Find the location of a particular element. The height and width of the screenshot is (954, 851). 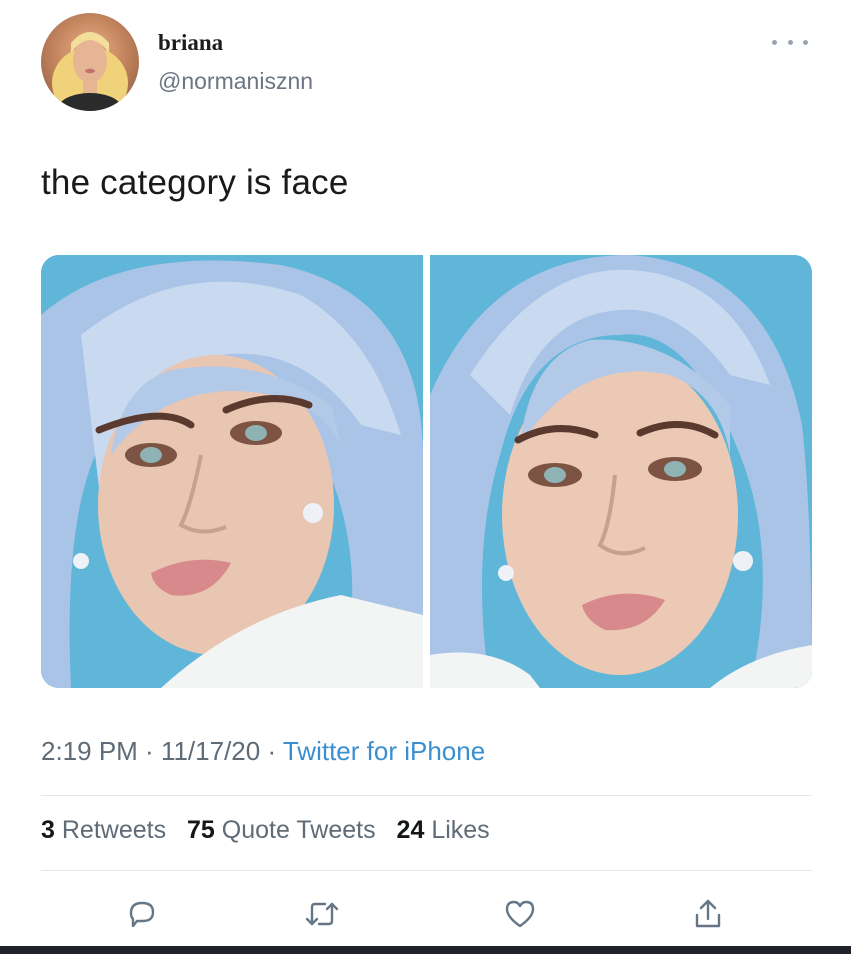

heart-icon is located at coordinates (520, 914).